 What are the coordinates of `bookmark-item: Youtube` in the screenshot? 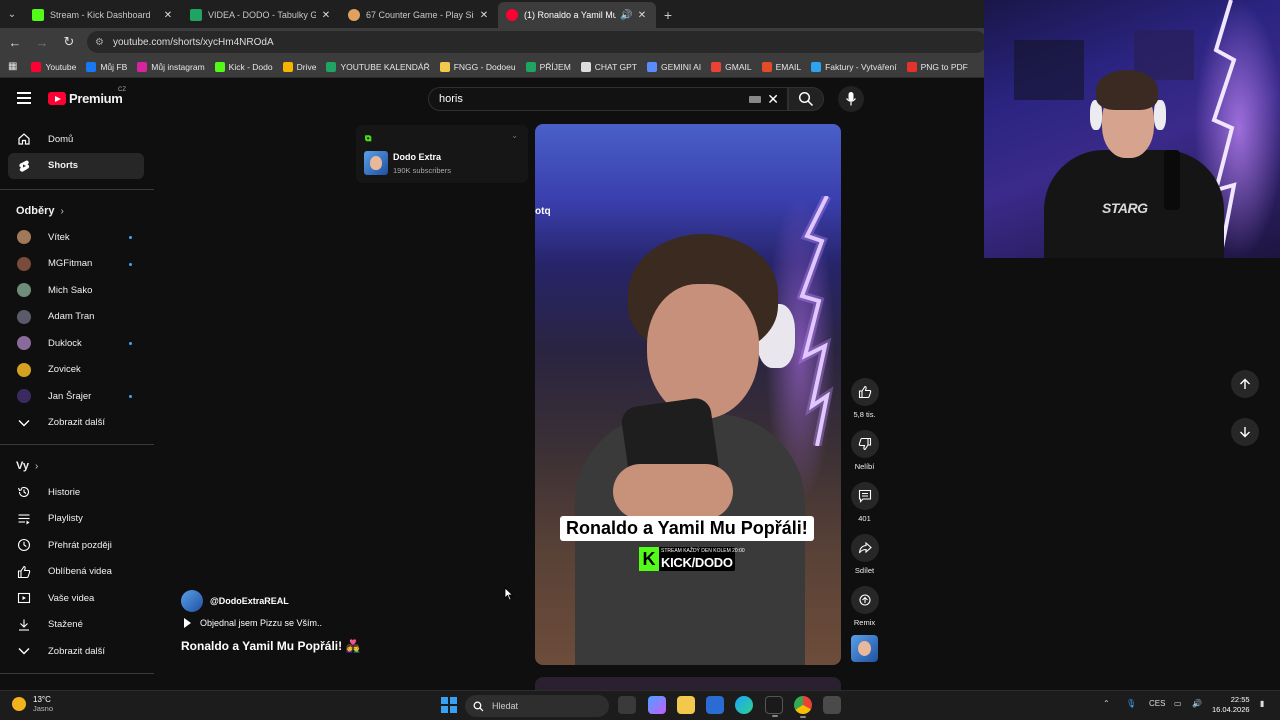 It's located at (53, 66).